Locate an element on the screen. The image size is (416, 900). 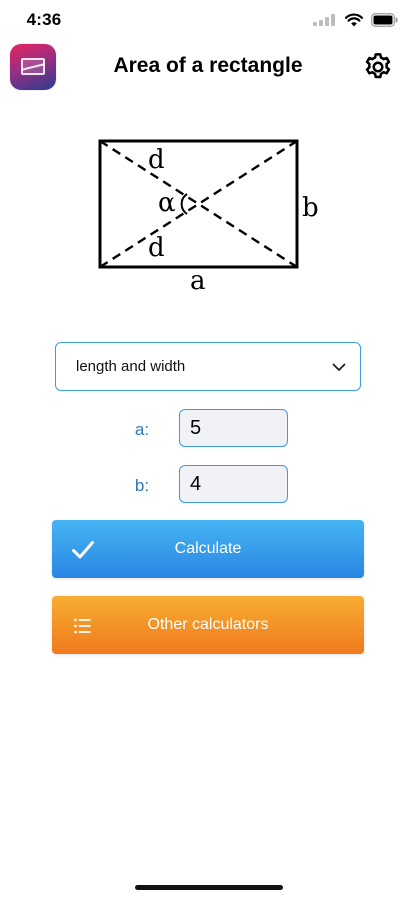
side-a-field-label: a: is located at coordinates (142, 429).